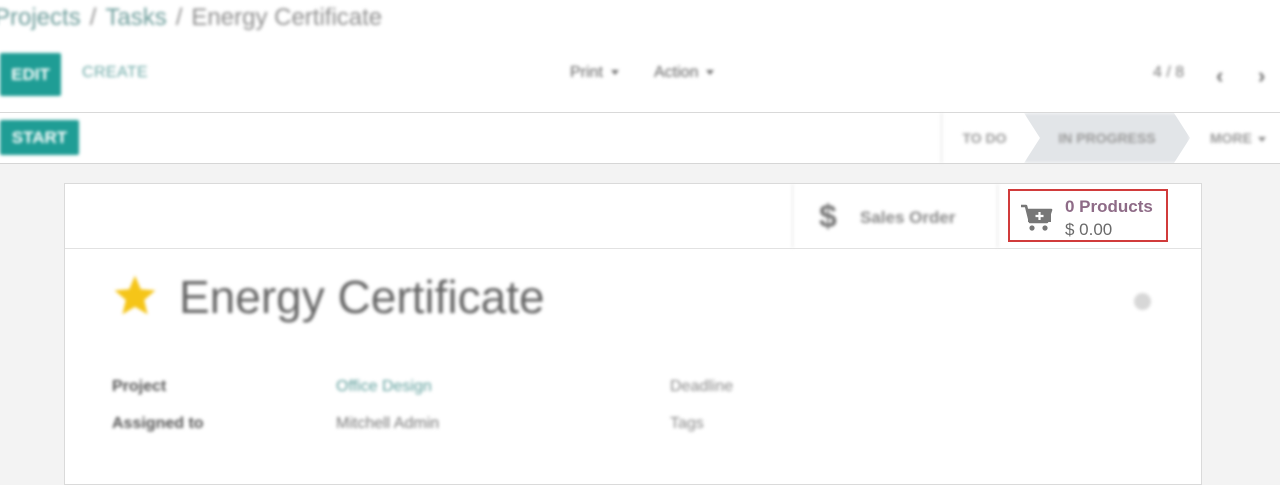 This screenshot has width=1280, height=485. Describe the element at coordinates (387, 424) in the screenshot. I see `assigned-to-value: Mitchell Admin` at that location.